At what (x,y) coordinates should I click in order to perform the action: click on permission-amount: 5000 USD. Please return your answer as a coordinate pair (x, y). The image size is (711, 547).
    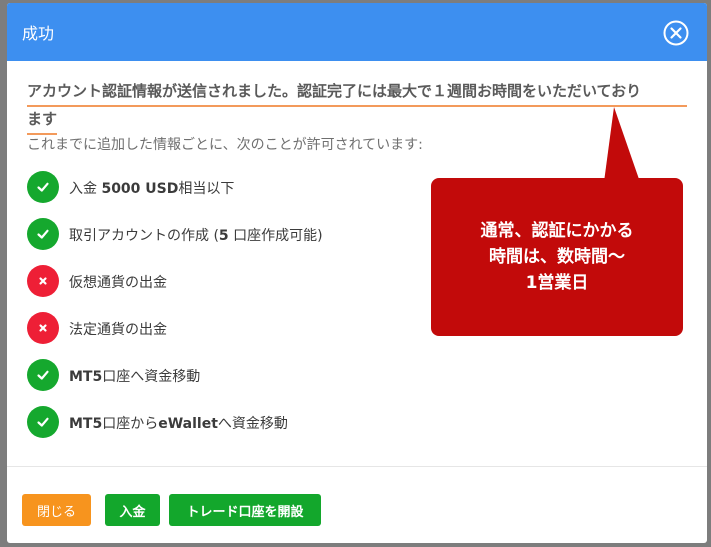
    Looking at the image, I should click on (140, 189).